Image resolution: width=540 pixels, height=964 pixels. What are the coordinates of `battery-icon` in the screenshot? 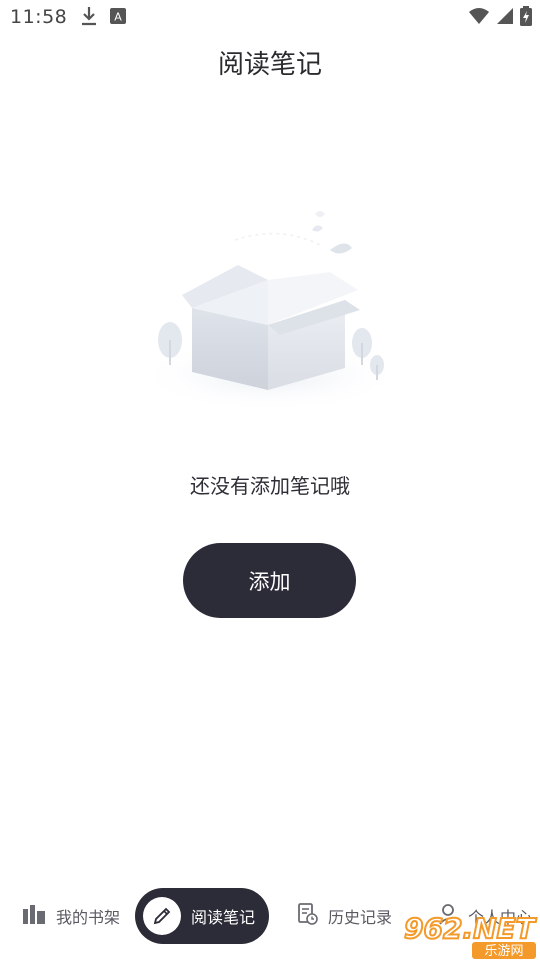 It's located at (526, 18).